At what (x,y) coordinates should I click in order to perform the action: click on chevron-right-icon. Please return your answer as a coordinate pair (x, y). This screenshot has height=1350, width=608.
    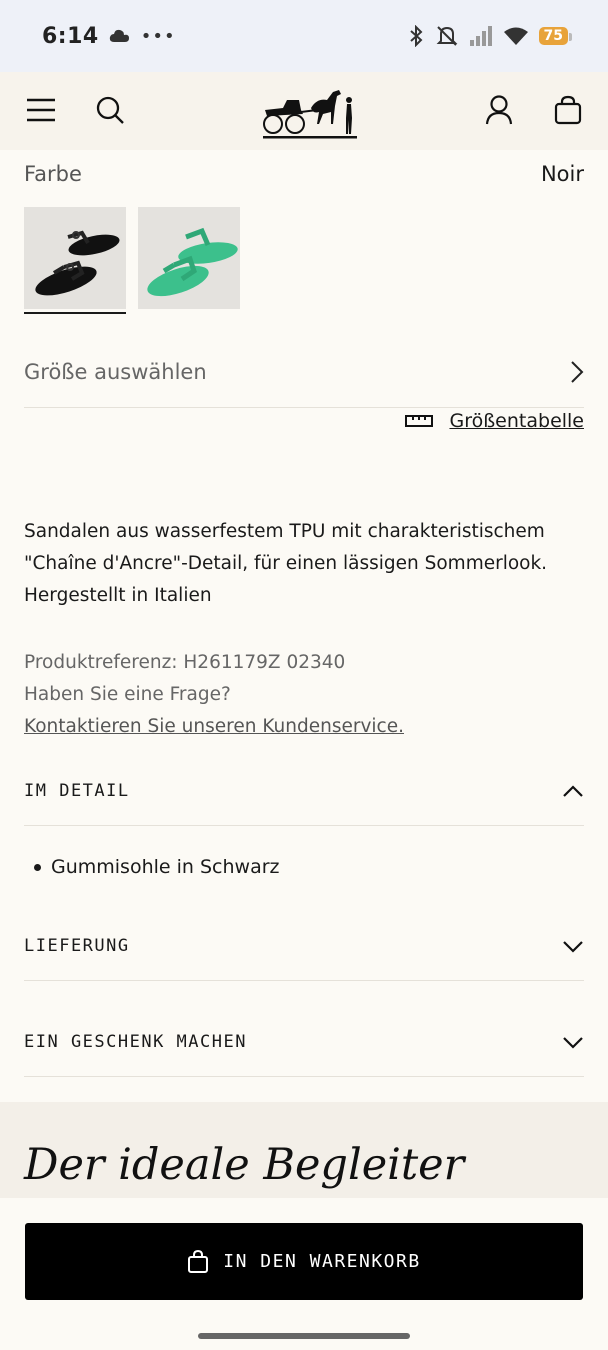
    Looking at the image, I should click on (577, 371).